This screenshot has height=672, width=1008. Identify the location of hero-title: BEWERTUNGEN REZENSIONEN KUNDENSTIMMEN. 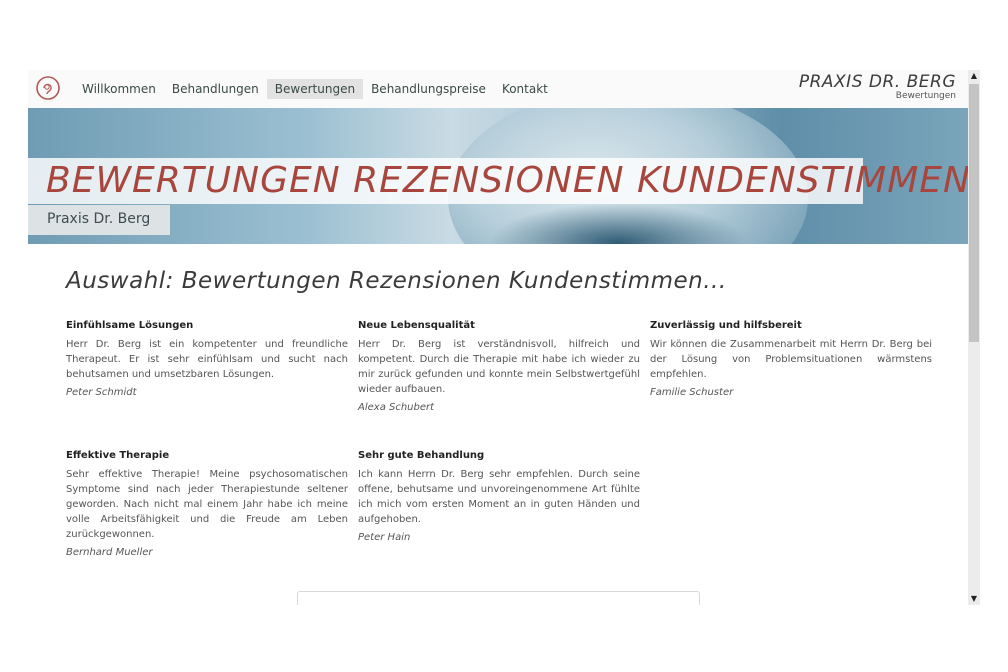
(507, 180).